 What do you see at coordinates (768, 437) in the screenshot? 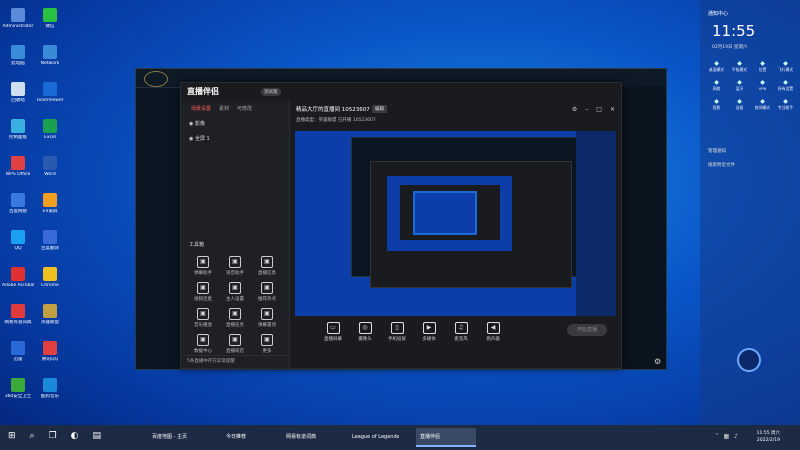
I see `taskbar-clock: 11:55 周六 2022/2/19` at bounding box center [768, 437].